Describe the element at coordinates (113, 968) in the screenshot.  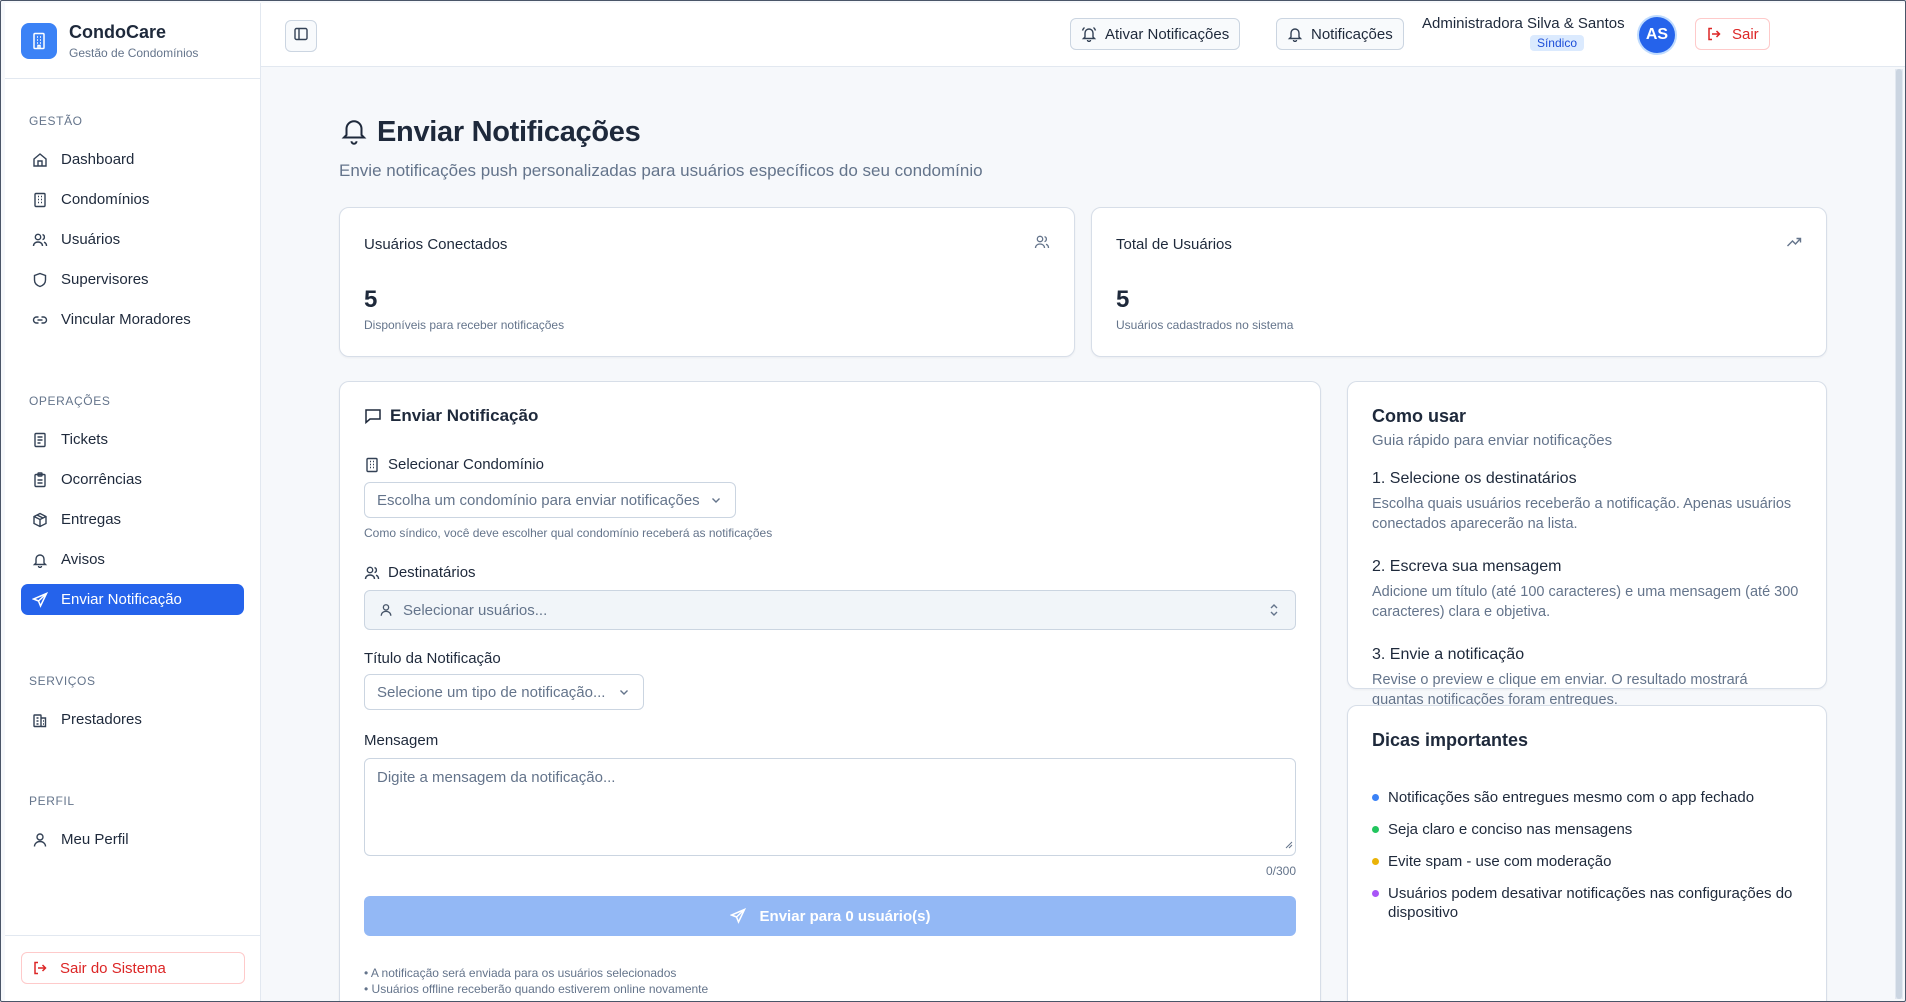
I see `logout-system-label: Sair do Sistema` at that location.